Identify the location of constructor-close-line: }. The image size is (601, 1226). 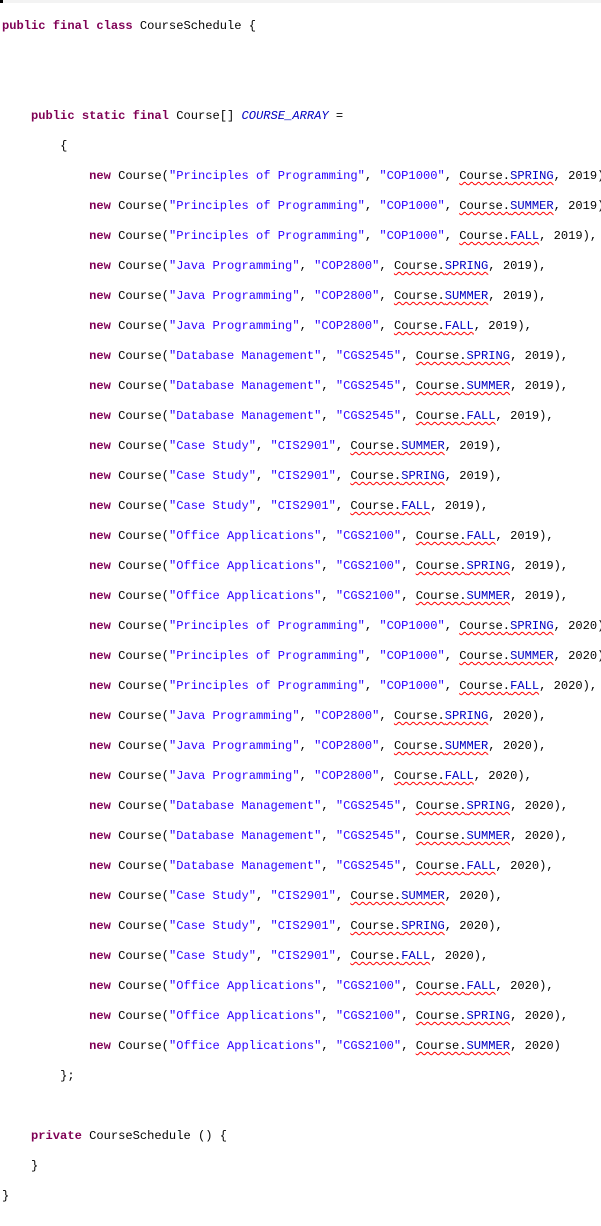
(301, 1166).